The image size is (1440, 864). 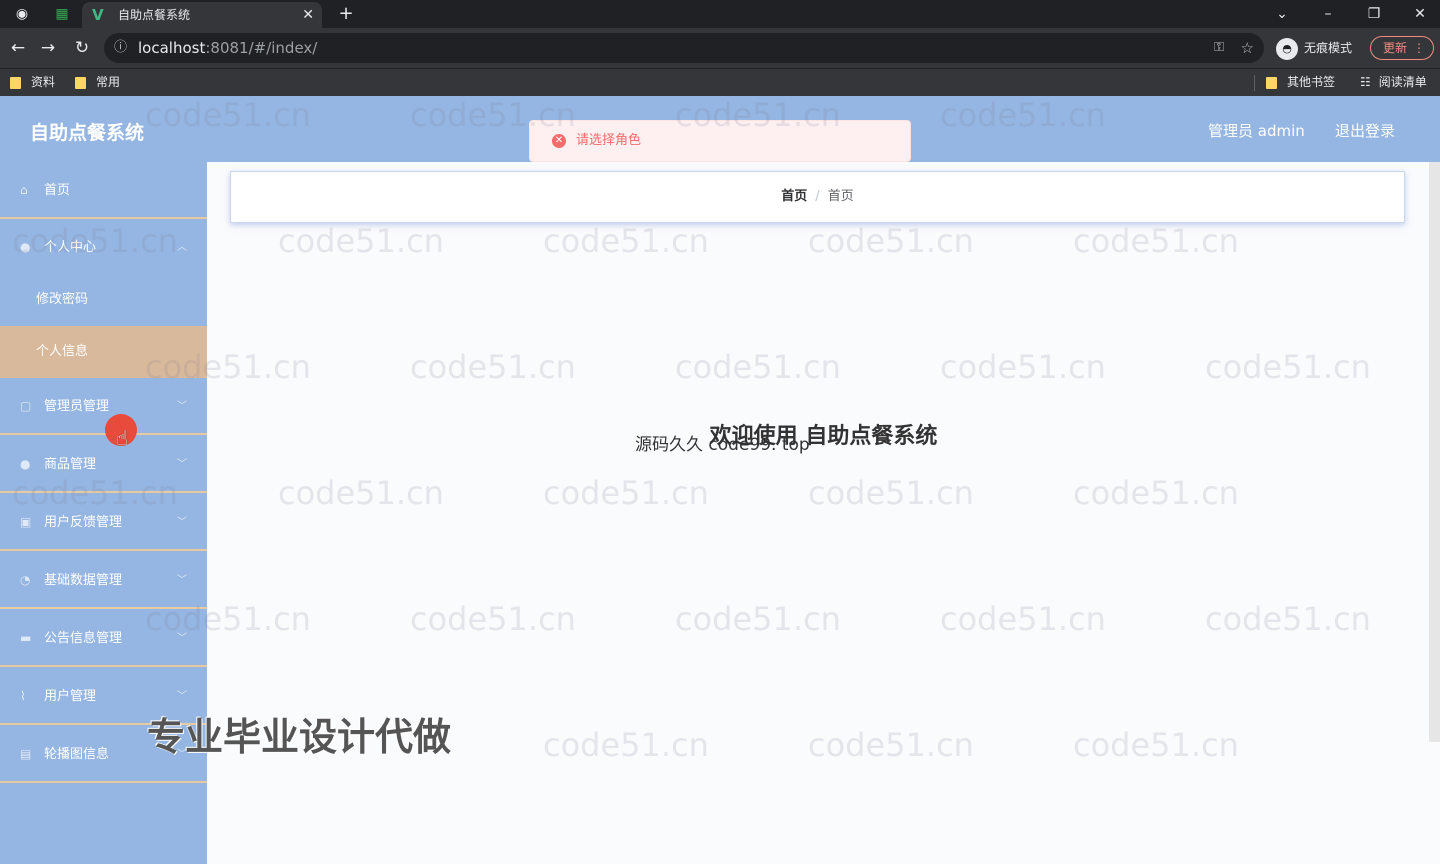 What do you see at coordinates (609, 140) in the screenshot?
I see `toast-message: 请选择角色` at bounding box center [609, 140].